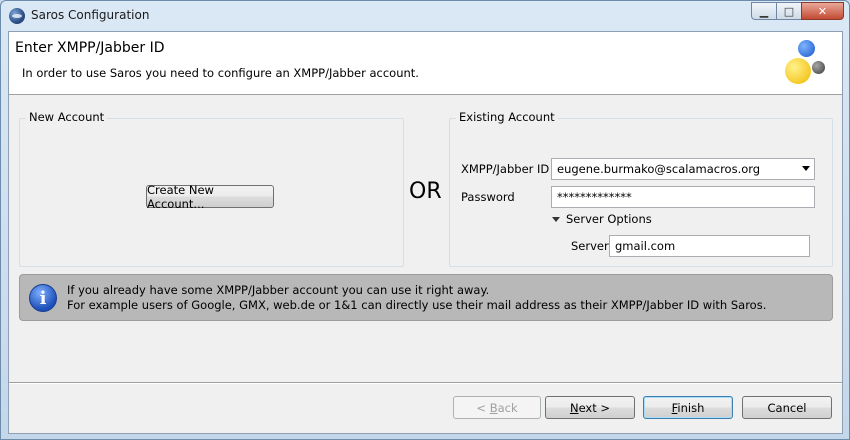  I want to click on minimize-button: ▁, so click(764, 11).